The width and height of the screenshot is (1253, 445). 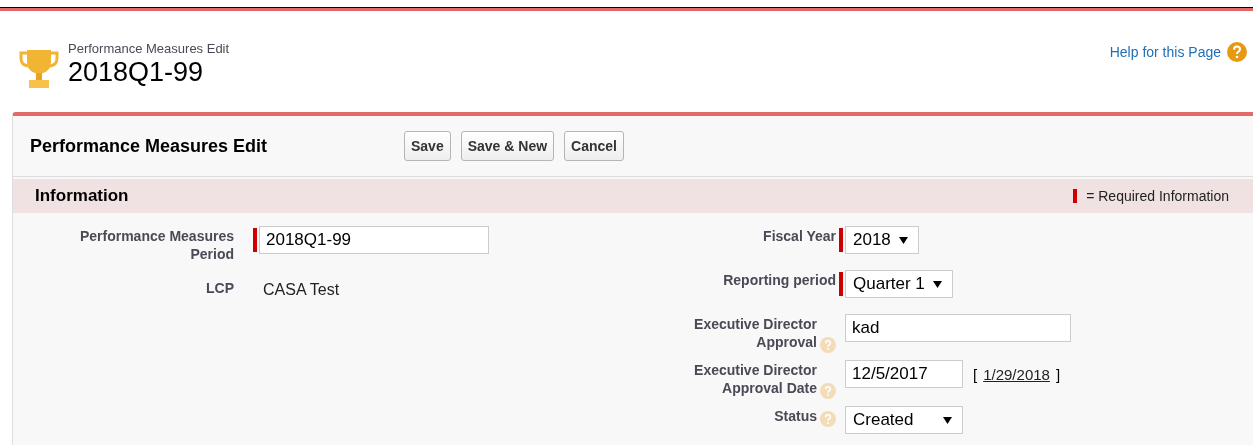 I want to click on field-value: CASA Test, so click(x=301, y=290).